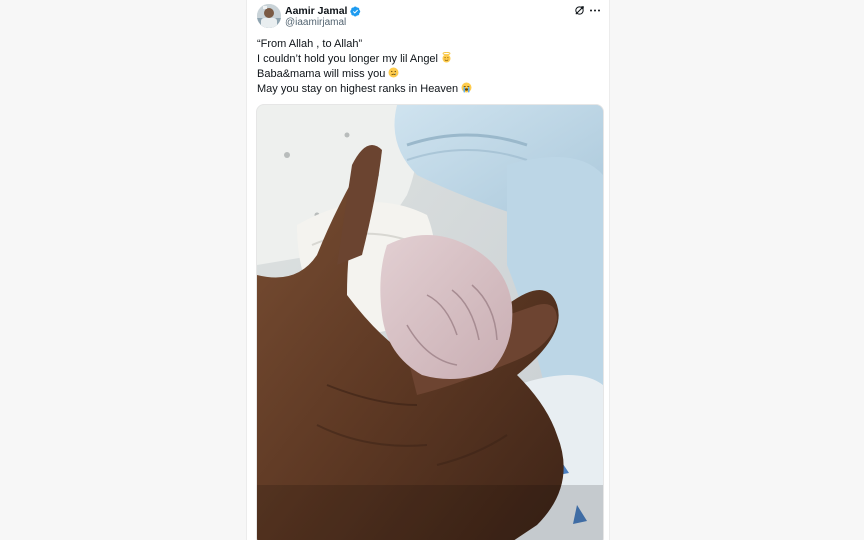 This screenshot has width=864, height=540. What do you see at coordinates (393, 72) in the screenshot?
I see `crying-emoji-icon` at bounding box center [393, 72].